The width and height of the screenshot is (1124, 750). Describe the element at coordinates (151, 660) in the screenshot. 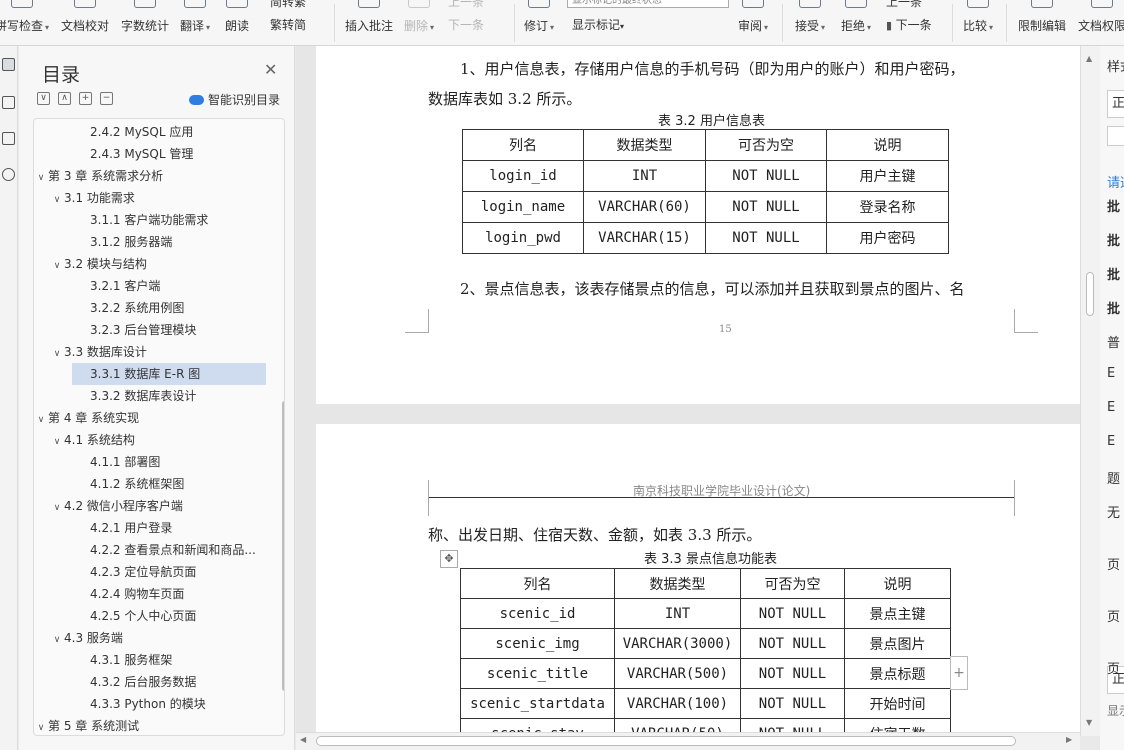

I see `toc-item: 4.3.1 服务框架` at that location.